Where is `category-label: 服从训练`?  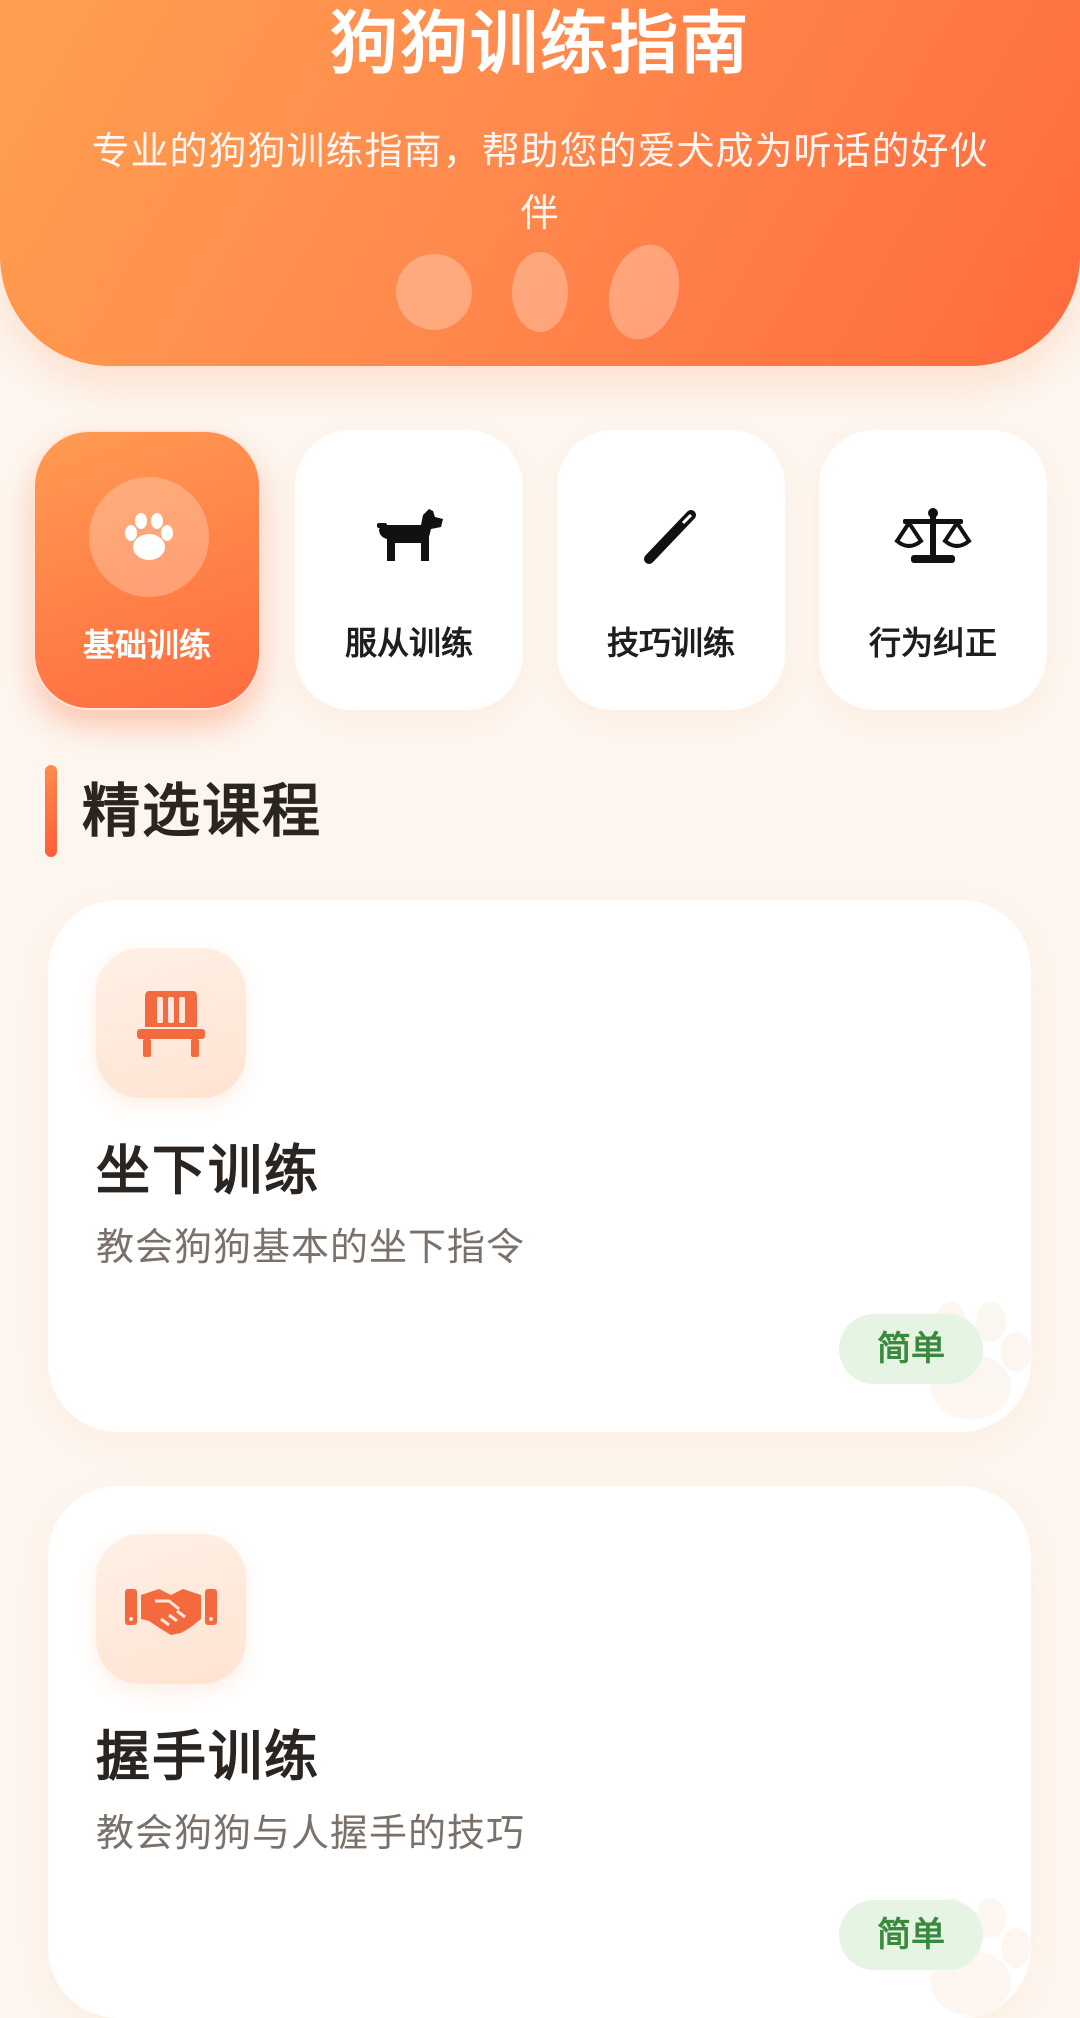 category-label: 服从训练 is located at coordinates (408, 643).